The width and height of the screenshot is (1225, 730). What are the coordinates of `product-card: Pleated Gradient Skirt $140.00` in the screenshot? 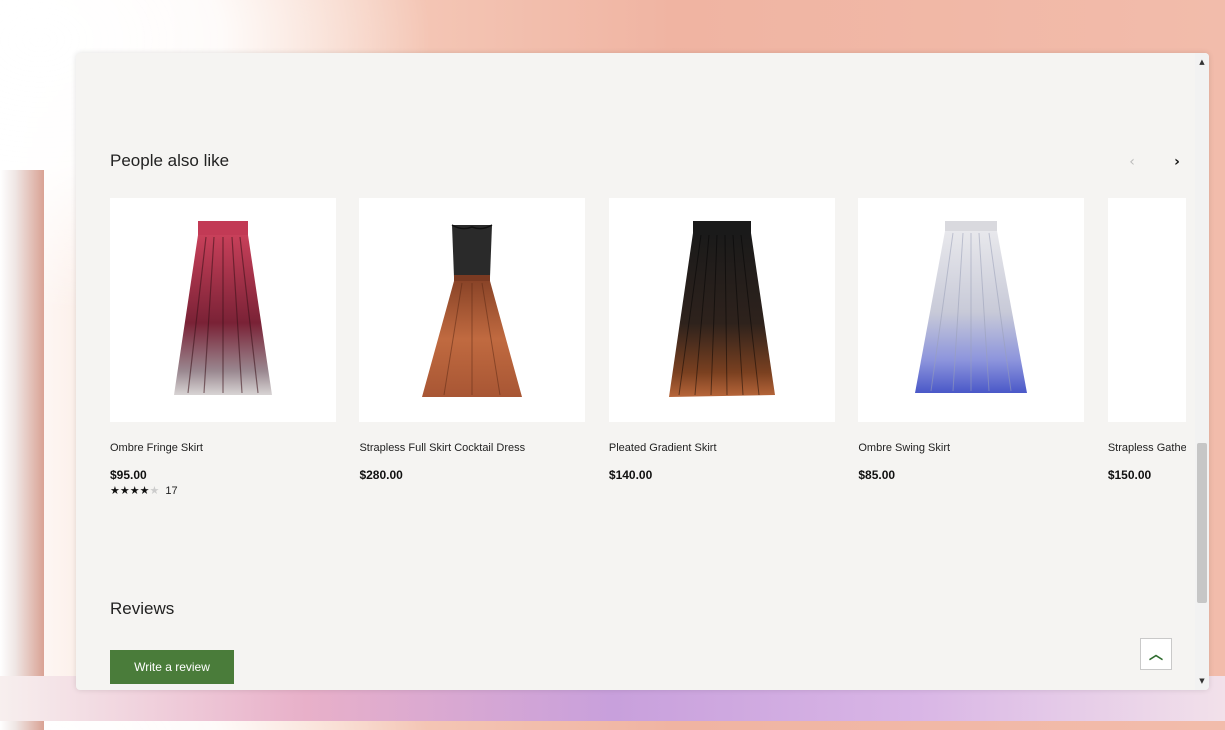 It's located at (721, 340).